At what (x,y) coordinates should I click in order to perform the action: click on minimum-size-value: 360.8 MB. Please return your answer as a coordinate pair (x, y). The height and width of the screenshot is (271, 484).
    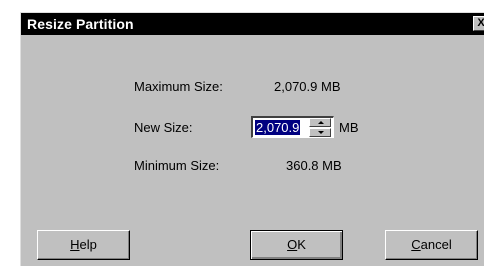
    Looking at the image, I should click on (314, 165).